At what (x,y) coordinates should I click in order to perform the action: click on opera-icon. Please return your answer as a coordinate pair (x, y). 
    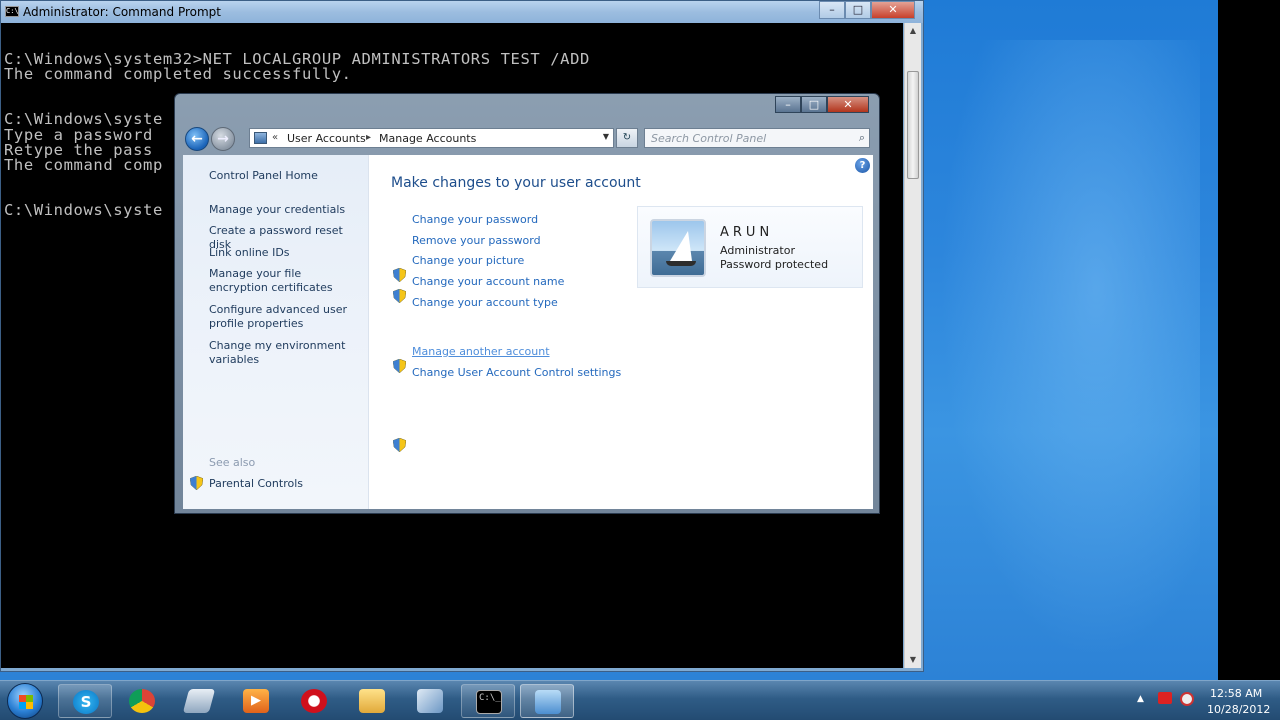
    Looking at the image, I should click on (314, 701).